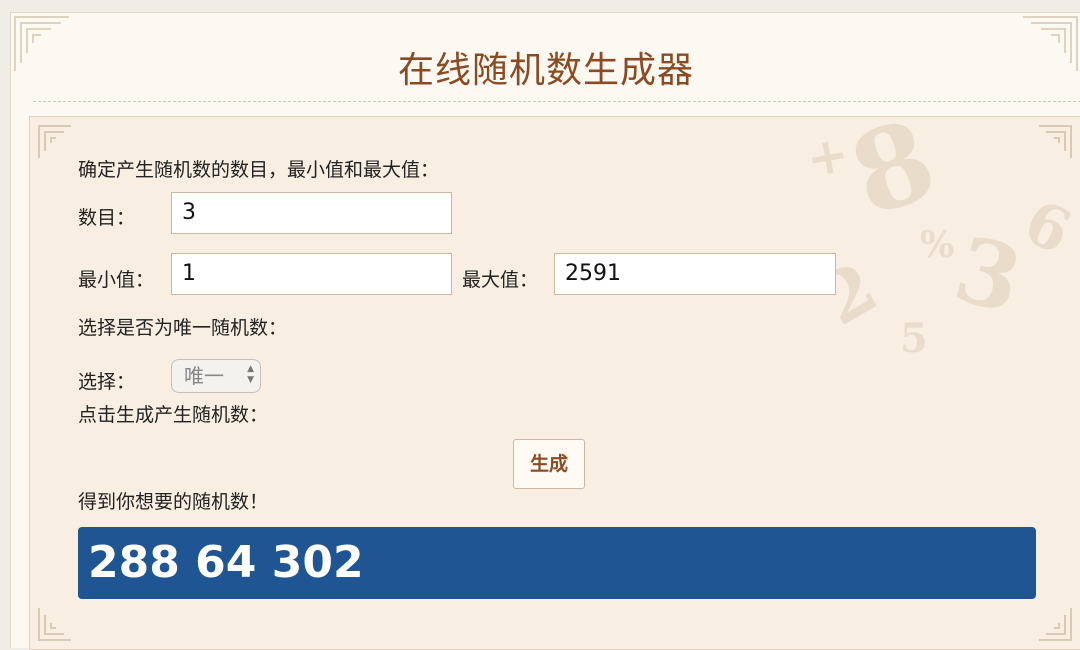  I want to click on unique-prompt: 选择是否为唯一随机数：, so click(183, 328).